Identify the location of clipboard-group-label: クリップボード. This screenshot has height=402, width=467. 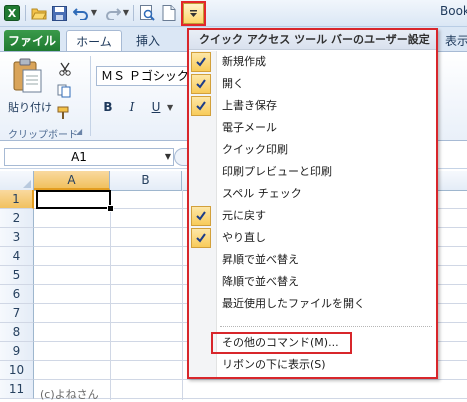
(43, 135).